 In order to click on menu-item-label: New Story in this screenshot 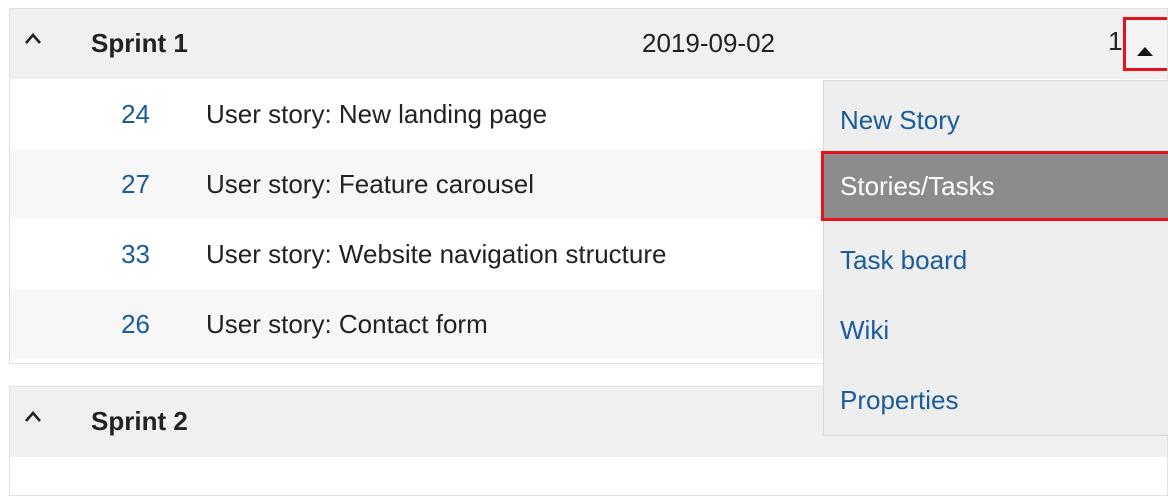, I will do `click(900, 120)`.